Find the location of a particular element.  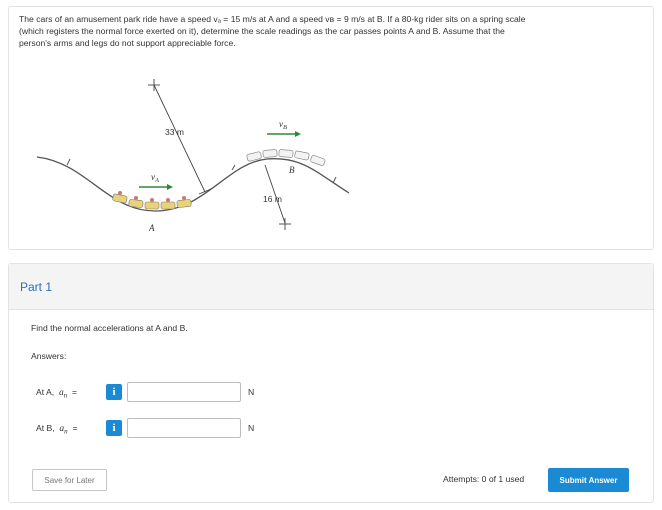

symbol-sub-b: n is located at coordinates (66, 431).